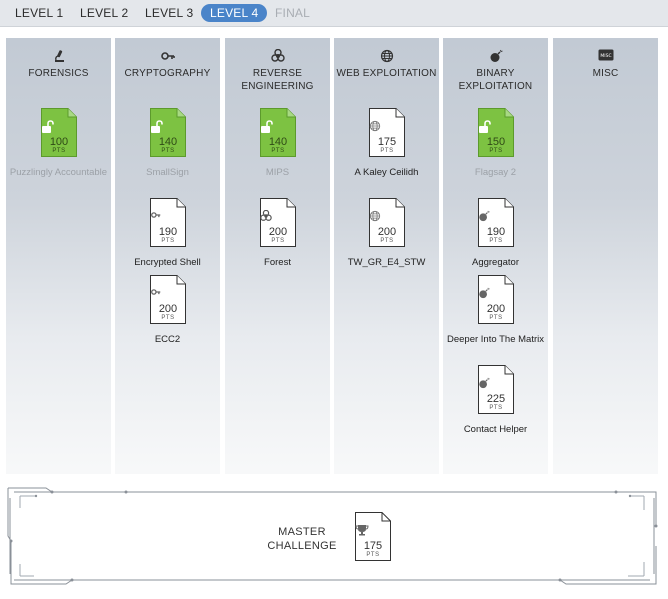 This screenshot has height=599, width=668. What do you see at coordinates (104, 13) in the screenshot?
I see `tab-level-2: LEVEL 2` at bounding box center [104, 13].